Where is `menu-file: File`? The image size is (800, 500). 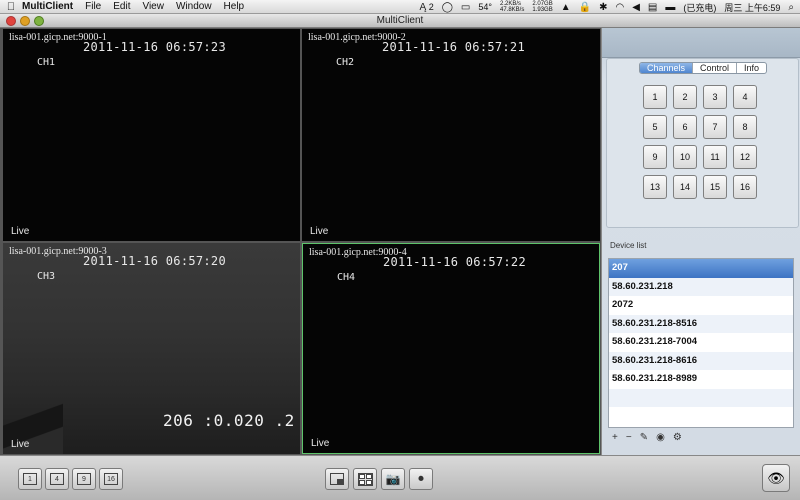
menu-file: File is located at coordinates (93, 6).